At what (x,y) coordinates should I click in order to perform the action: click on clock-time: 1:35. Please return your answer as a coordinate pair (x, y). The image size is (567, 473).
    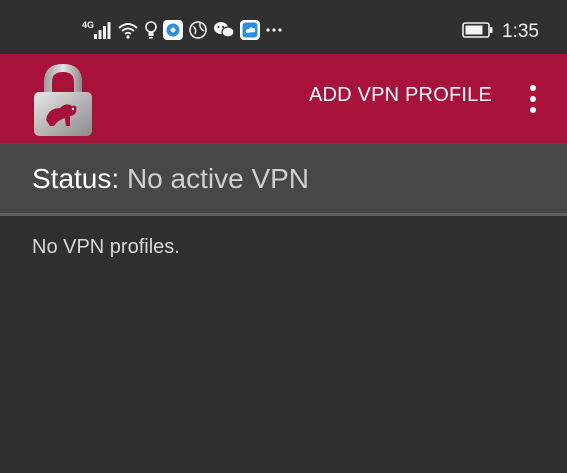
    Looking at the image, I should click on (520, 31).